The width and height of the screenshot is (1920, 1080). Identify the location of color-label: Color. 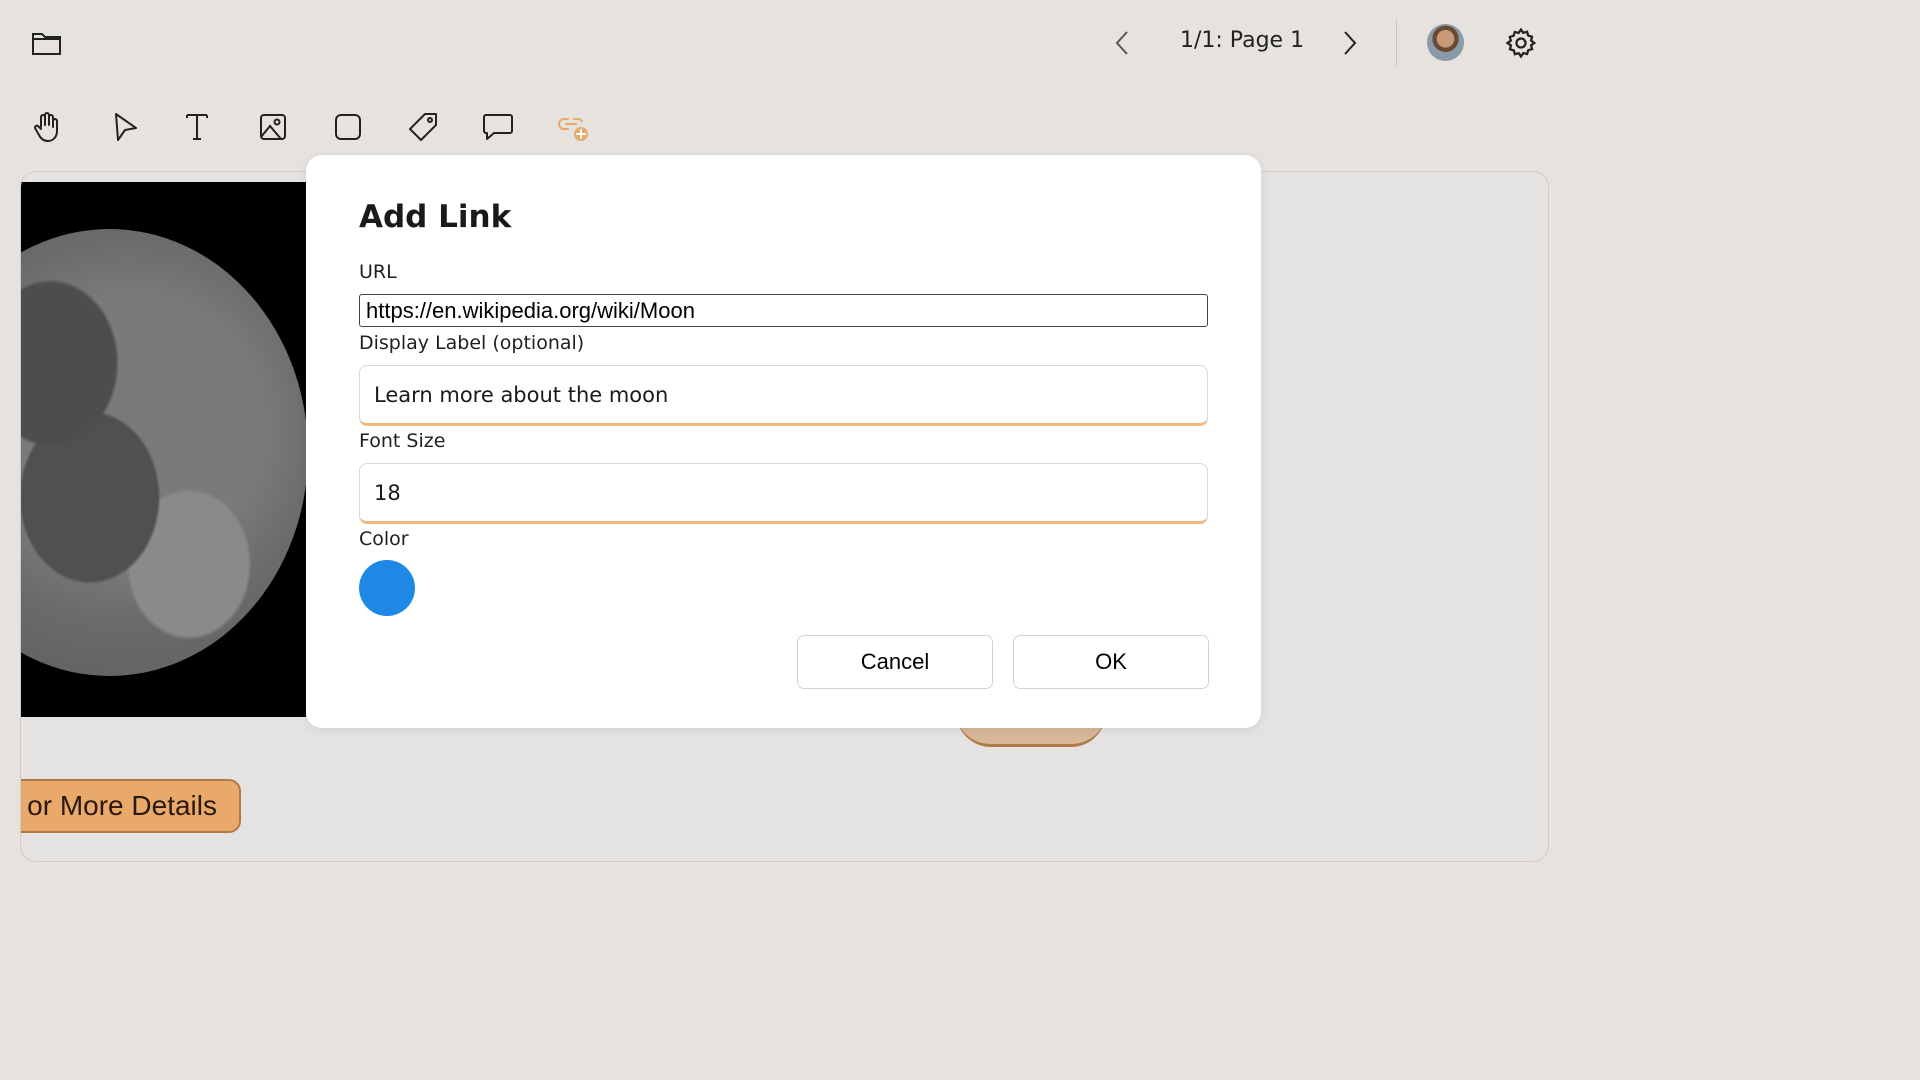
(384, 539).